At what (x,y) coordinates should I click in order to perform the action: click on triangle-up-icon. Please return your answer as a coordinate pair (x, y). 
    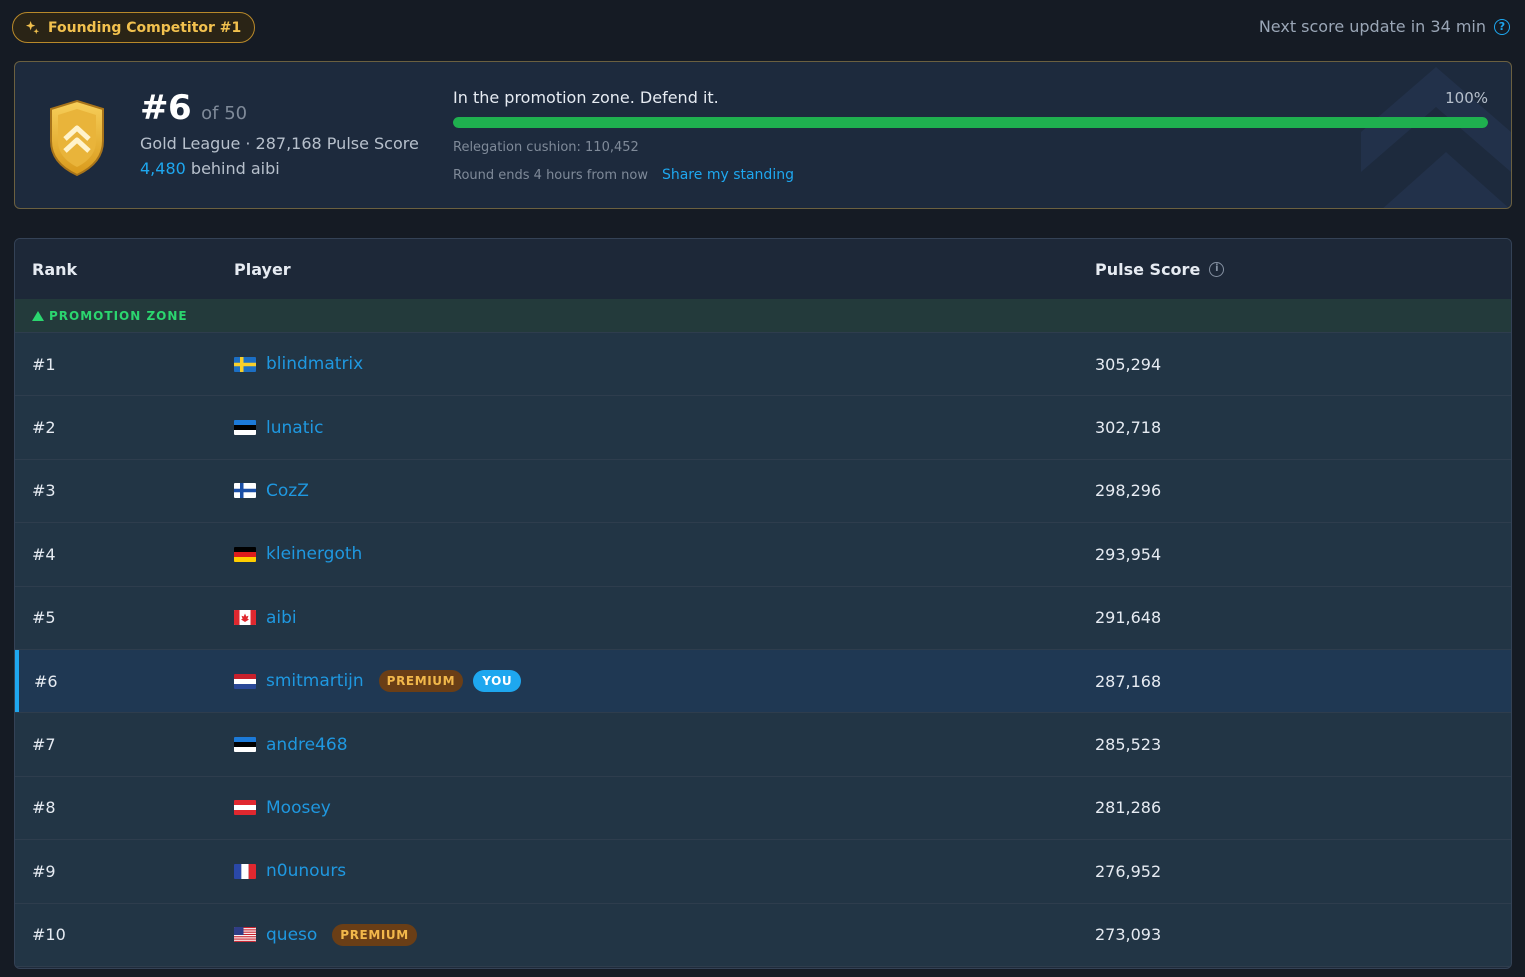
    Looking at the image, I should click on (38, 315).